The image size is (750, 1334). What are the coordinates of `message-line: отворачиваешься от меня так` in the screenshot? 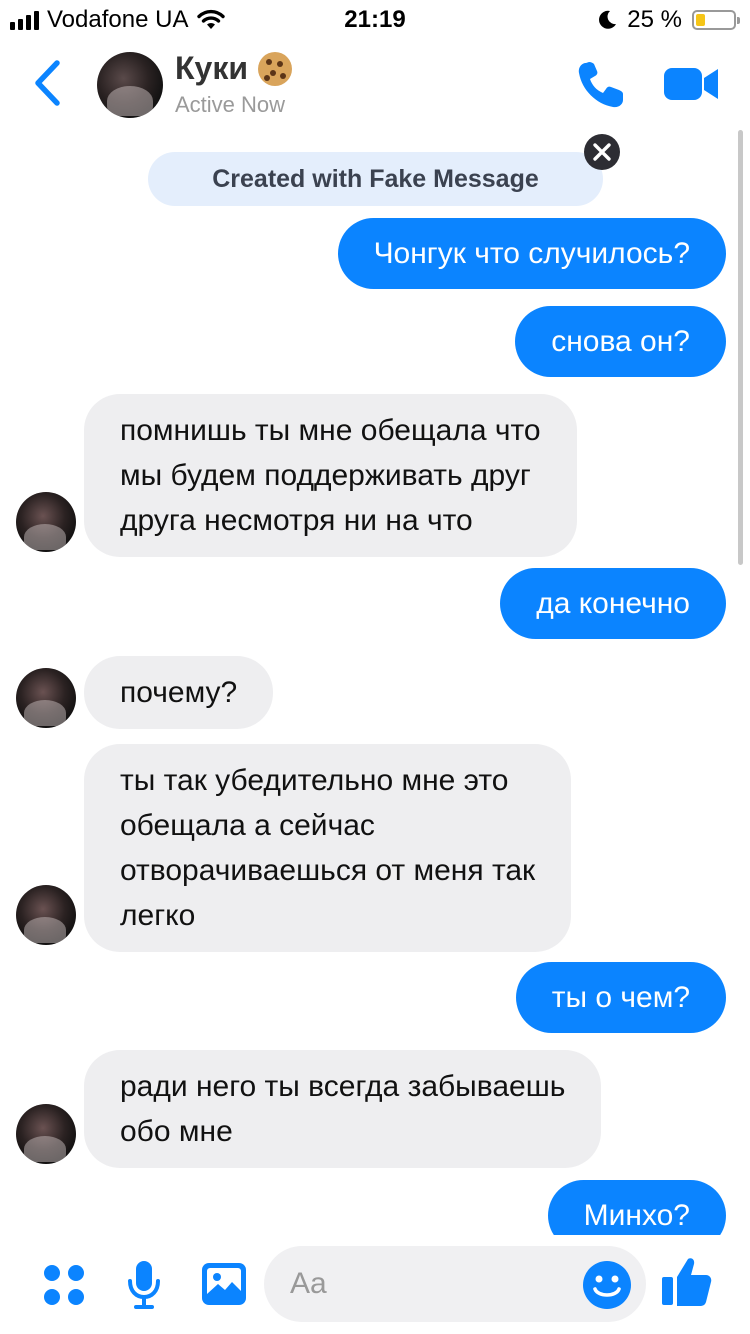 It's located at (328, 870).